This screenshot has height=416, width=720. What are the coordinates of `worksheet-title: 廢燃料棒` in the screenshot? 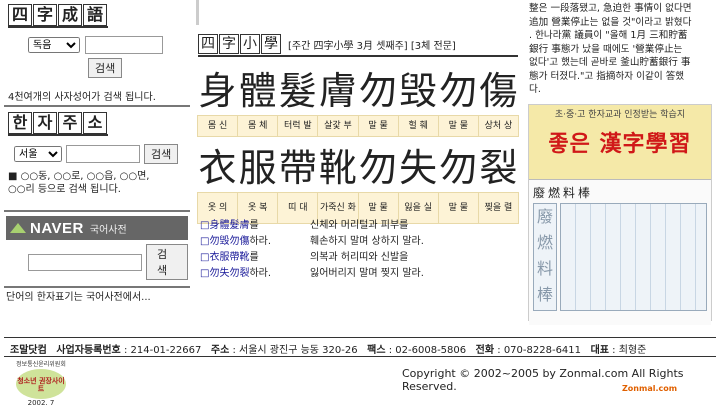 It's located at (563, 193).